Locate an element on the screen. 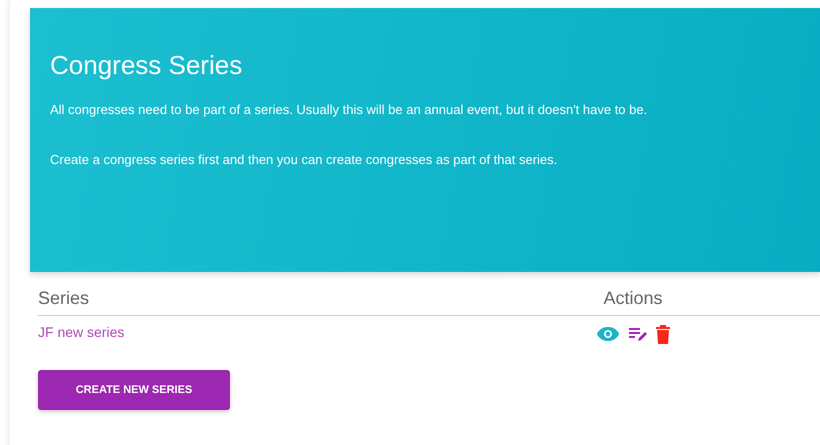 Image resolution: width=820 pixels, height=445 pixels. description-text: All congresses need to be part of a series. Usually this will be an annual event, but it doesn't have to be. is located at coordinates (349, 110).